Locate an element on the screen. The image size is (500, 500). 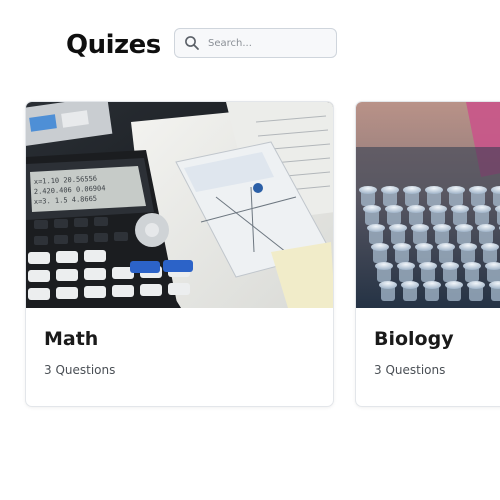
search-box is located at coordinates (255, 43).